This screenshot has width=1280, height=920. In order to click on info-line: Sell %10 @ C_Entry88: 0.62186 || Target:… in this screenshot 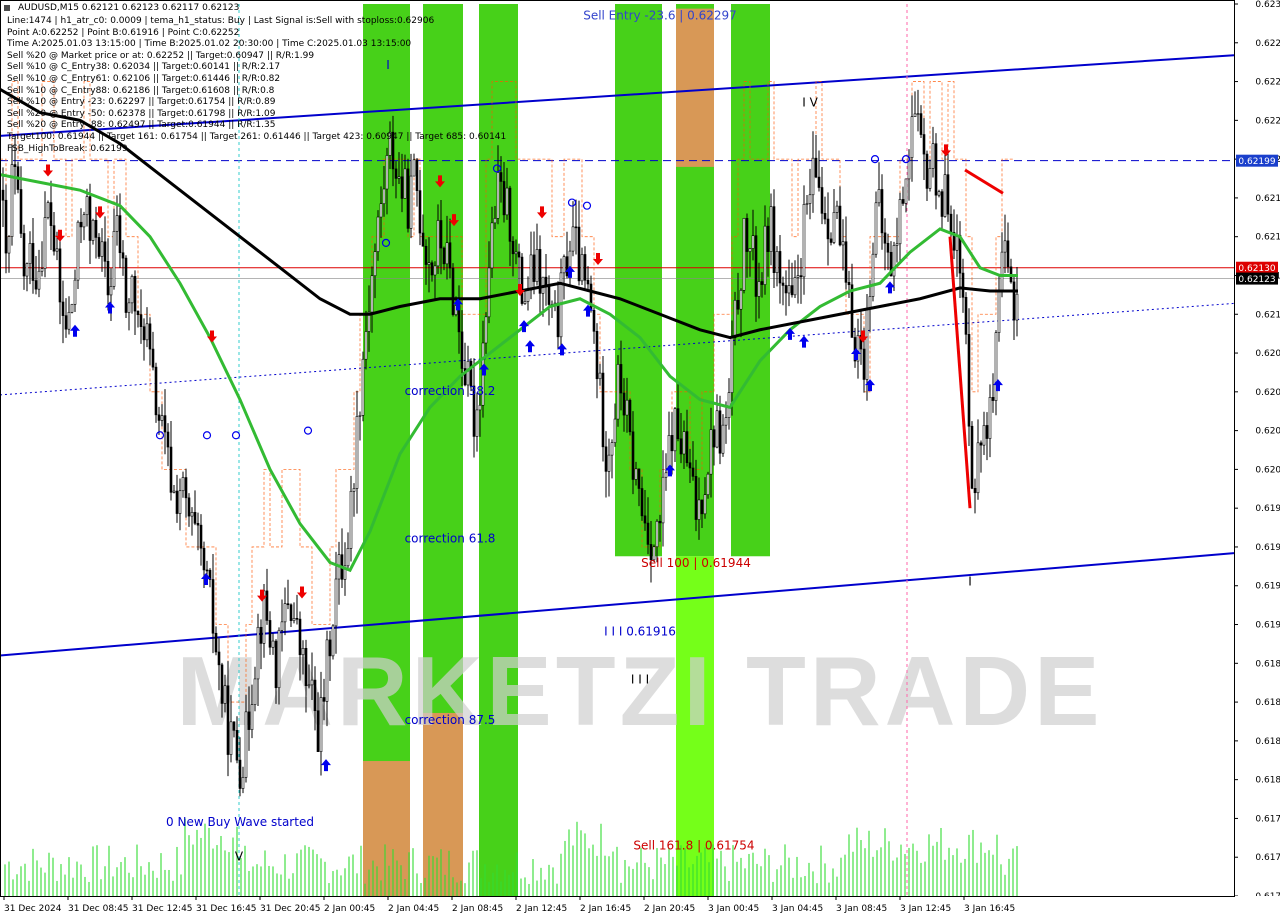, I will do `click(141, 90)`.